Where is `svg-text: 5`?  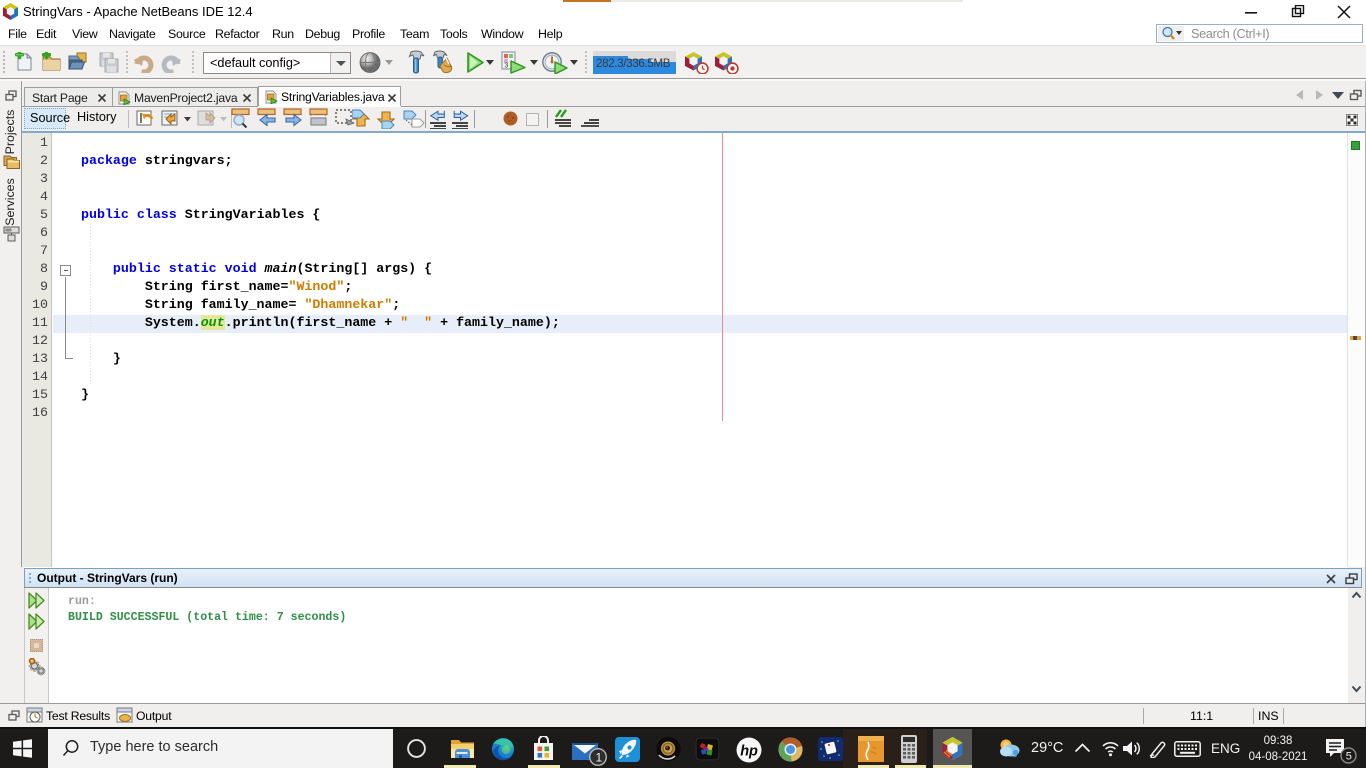 svg-text: 5 is located at coordinates (1349, 757).